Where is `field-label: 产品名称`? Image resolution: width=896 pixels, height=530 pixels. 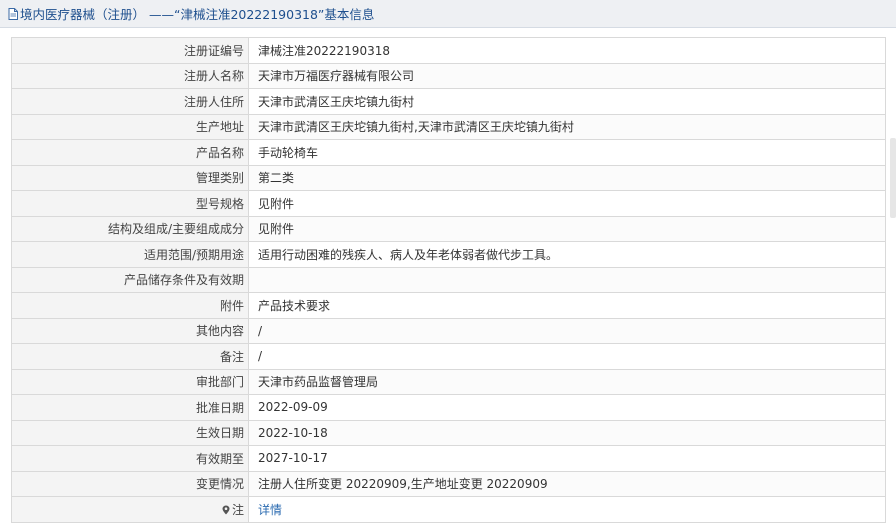
field-label: 产品名称 is located at coordinates (130, 152).